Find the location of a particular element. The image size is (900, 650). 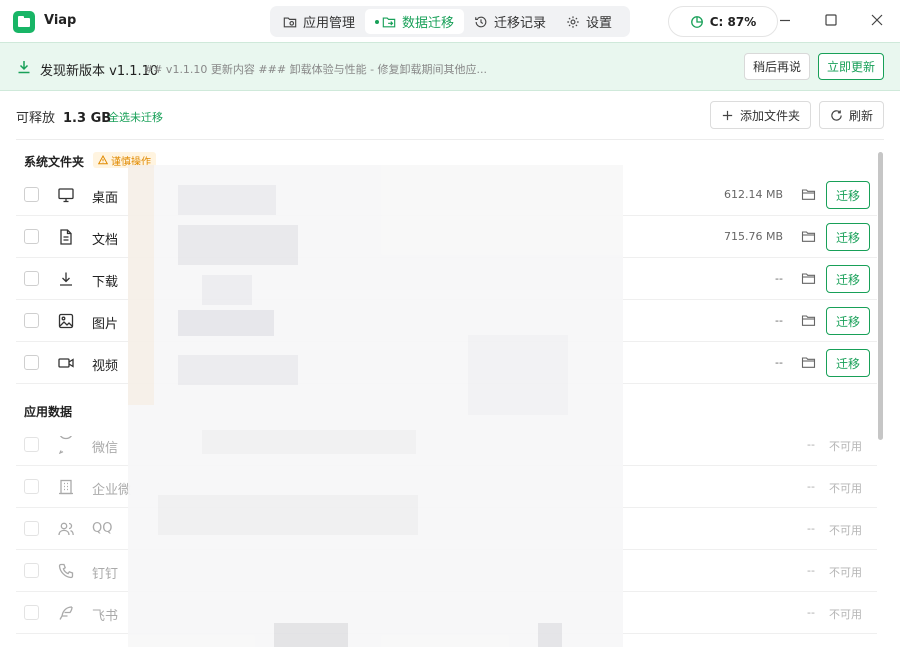

download-arrow-icon is located at coordinates (24, 67).